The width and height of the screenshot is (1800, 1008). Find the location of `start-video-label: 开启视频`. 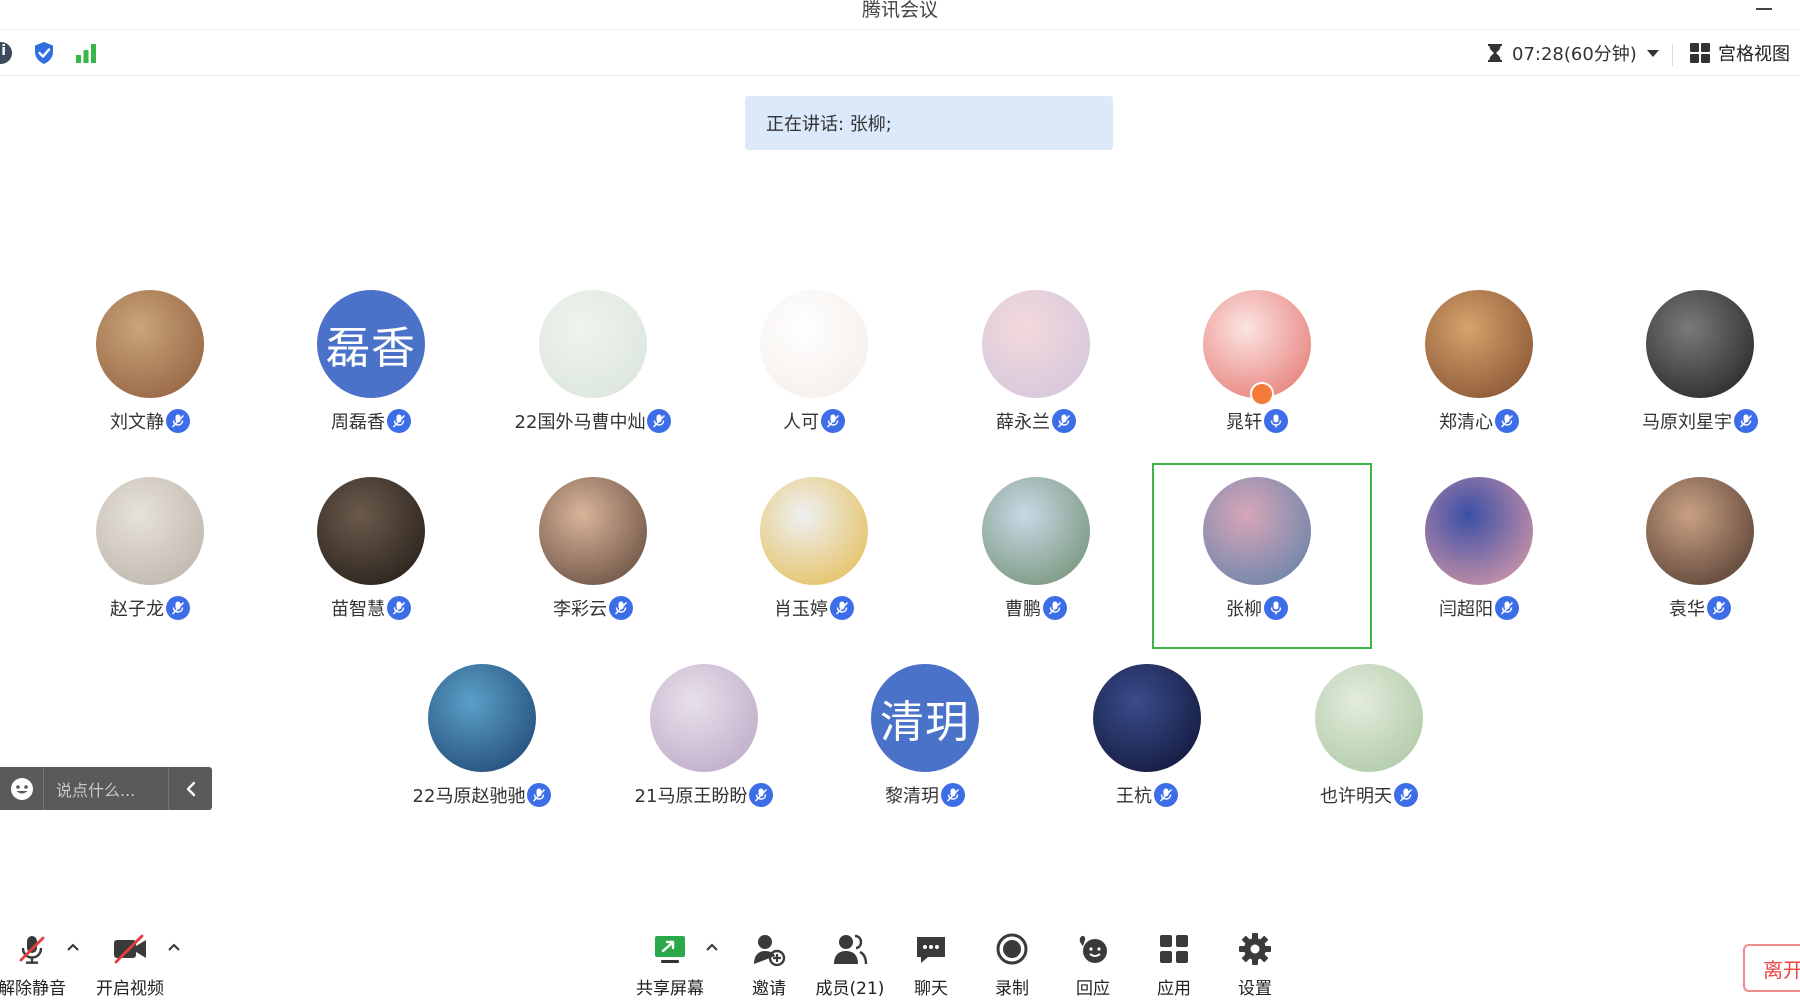

start-video-label: 开启视频 is located at coordinates (130, 989).